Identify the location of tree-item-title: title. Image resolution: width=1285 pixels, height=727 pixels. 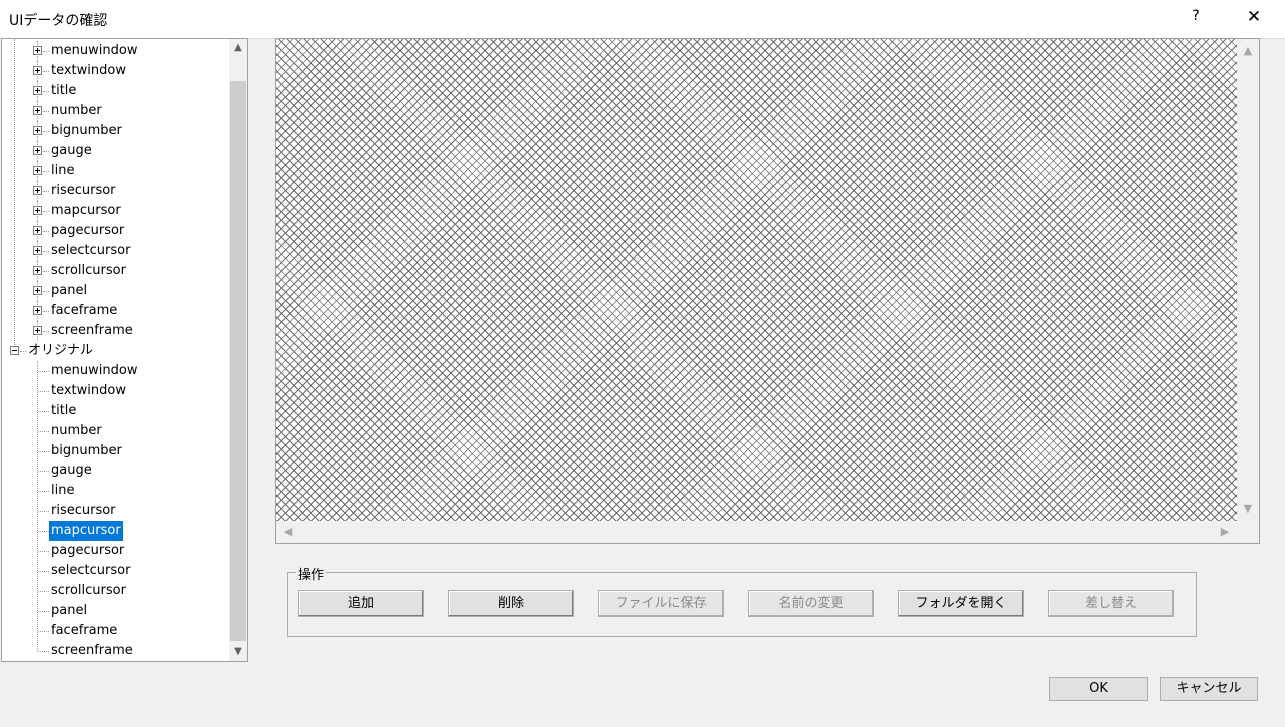
(63, 91).